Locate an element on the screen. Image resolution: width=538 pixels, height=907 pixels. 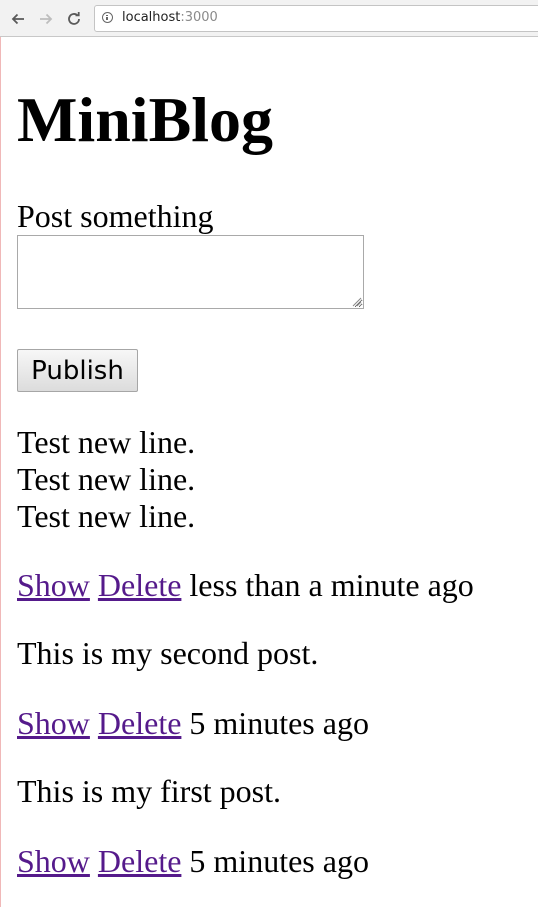
address-bar: localhost:3000 is located at coordinates (316, 18).